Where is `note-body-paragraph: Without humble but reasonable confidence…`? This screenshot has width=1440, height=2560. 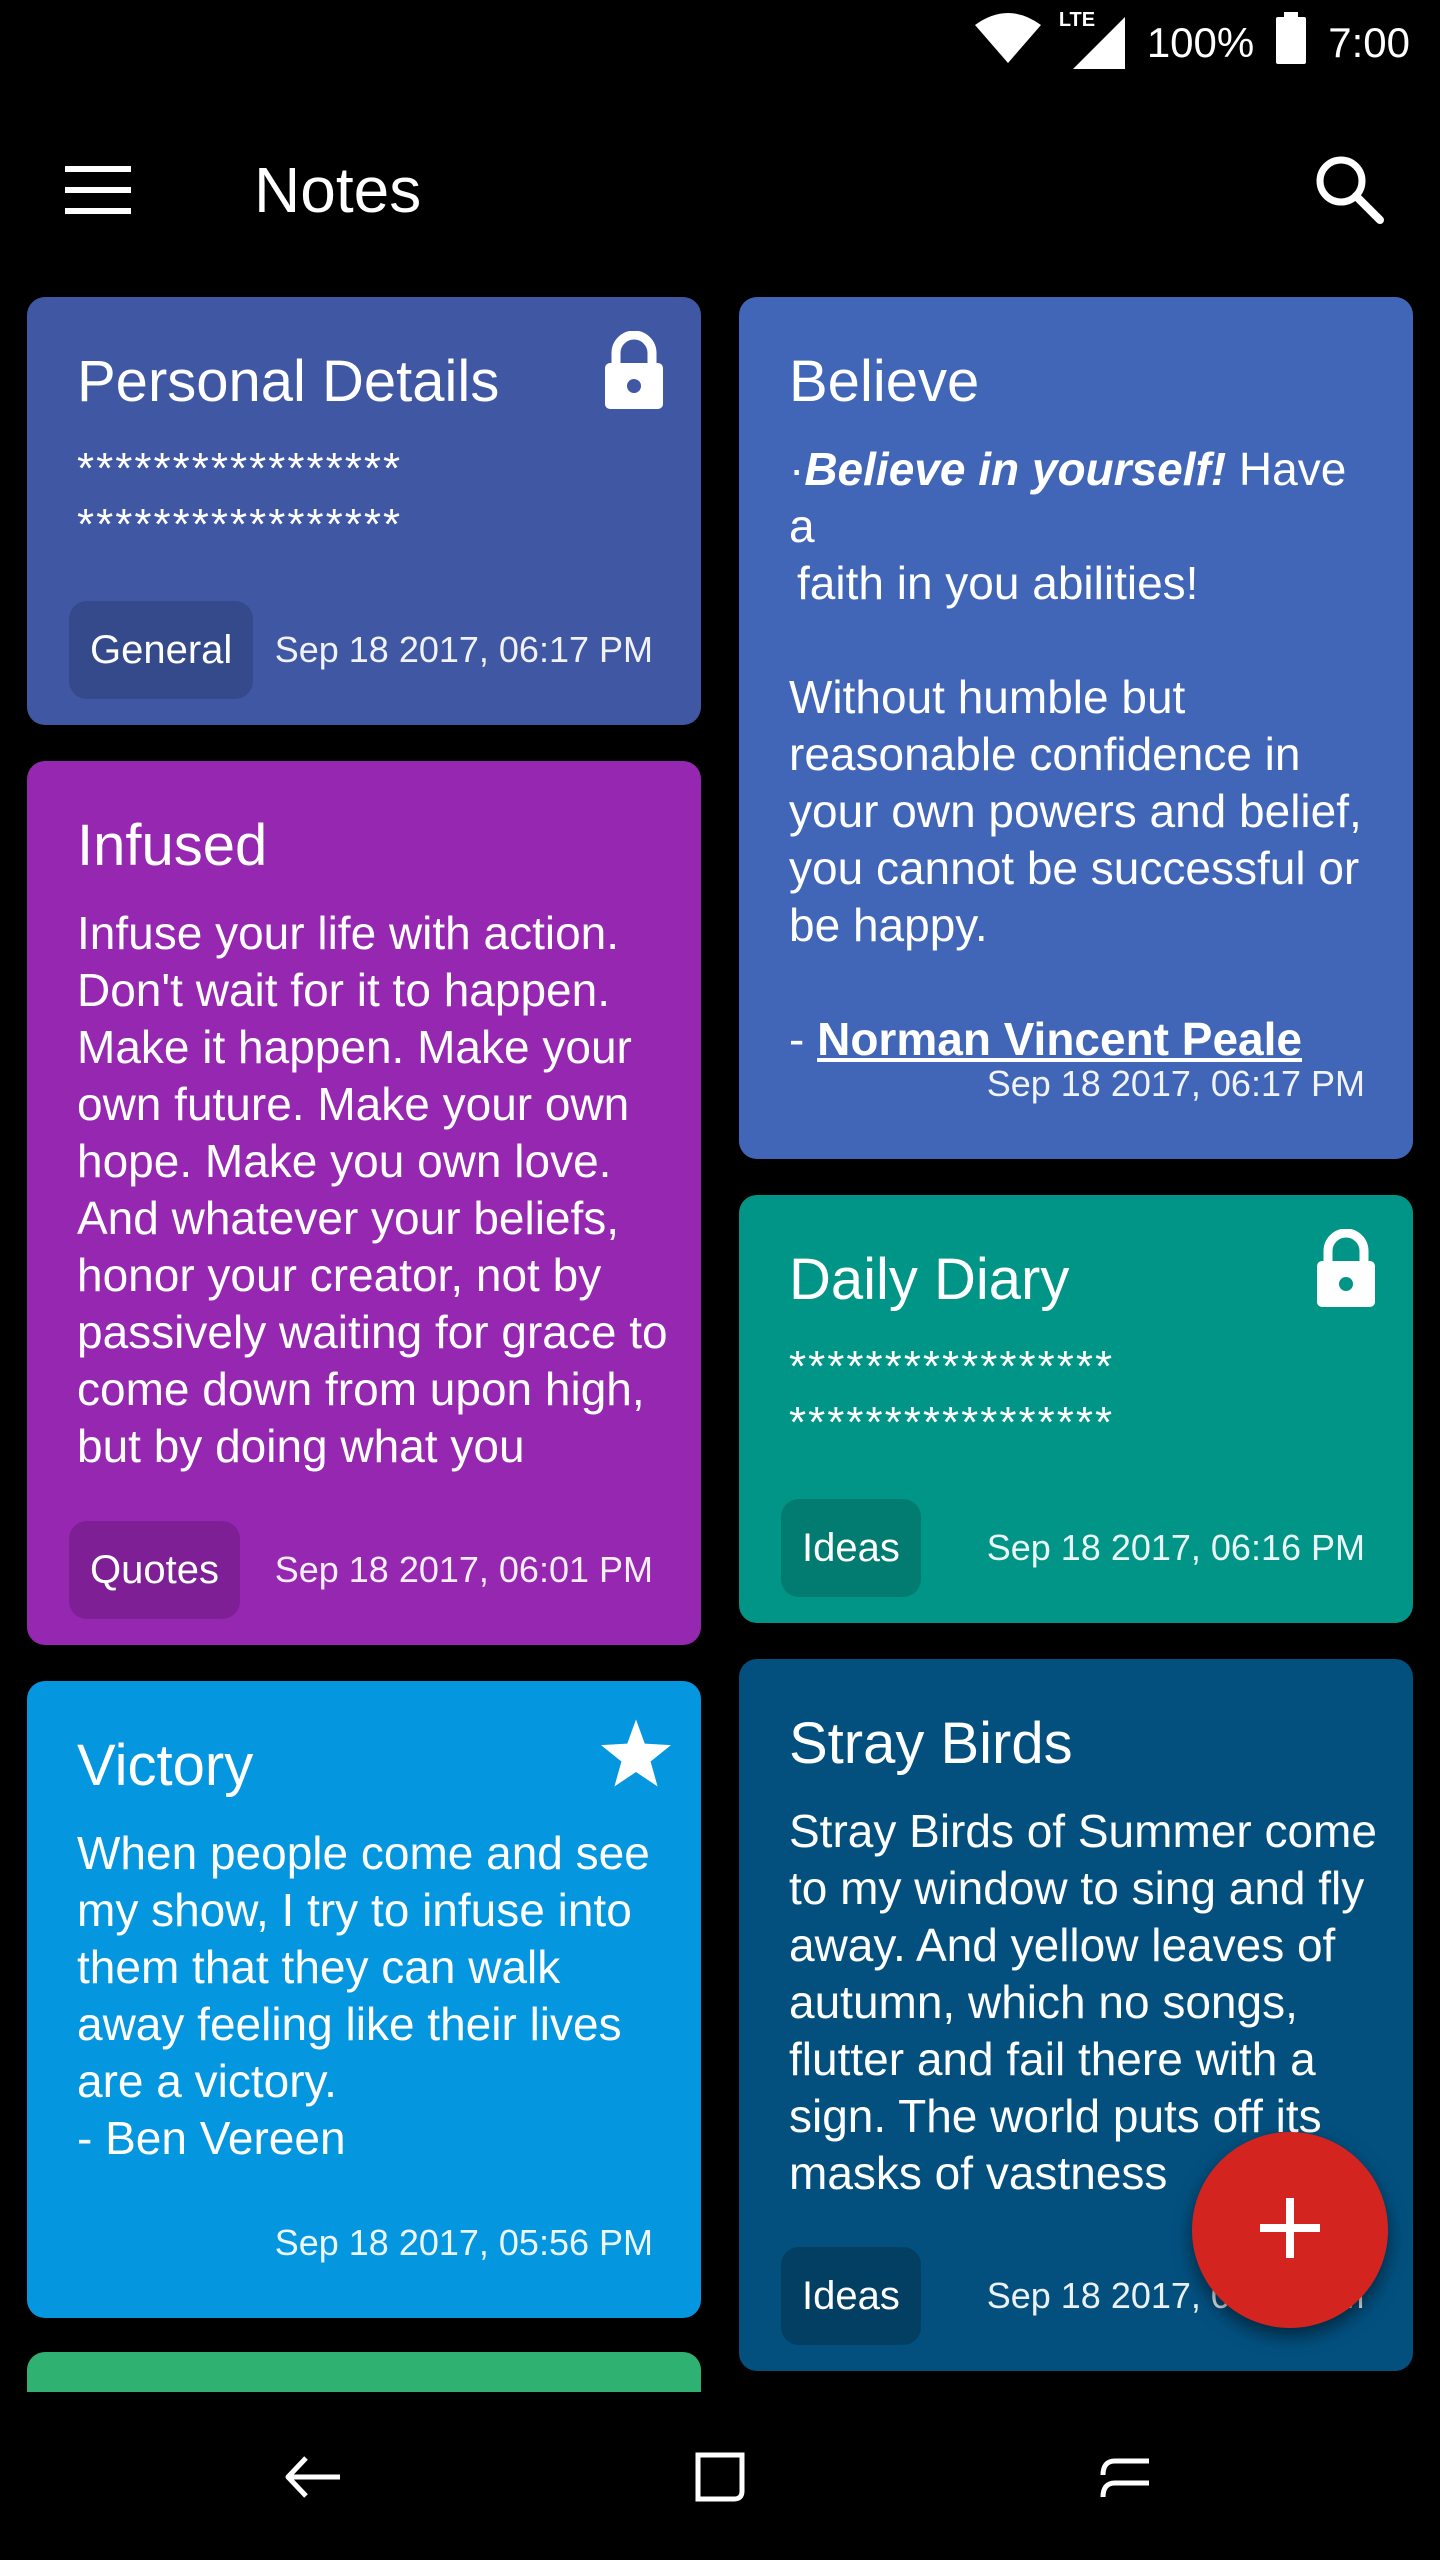
note-body-paragraph: Without humble but reasonable confidence… is located at coordinates (1075, 811).